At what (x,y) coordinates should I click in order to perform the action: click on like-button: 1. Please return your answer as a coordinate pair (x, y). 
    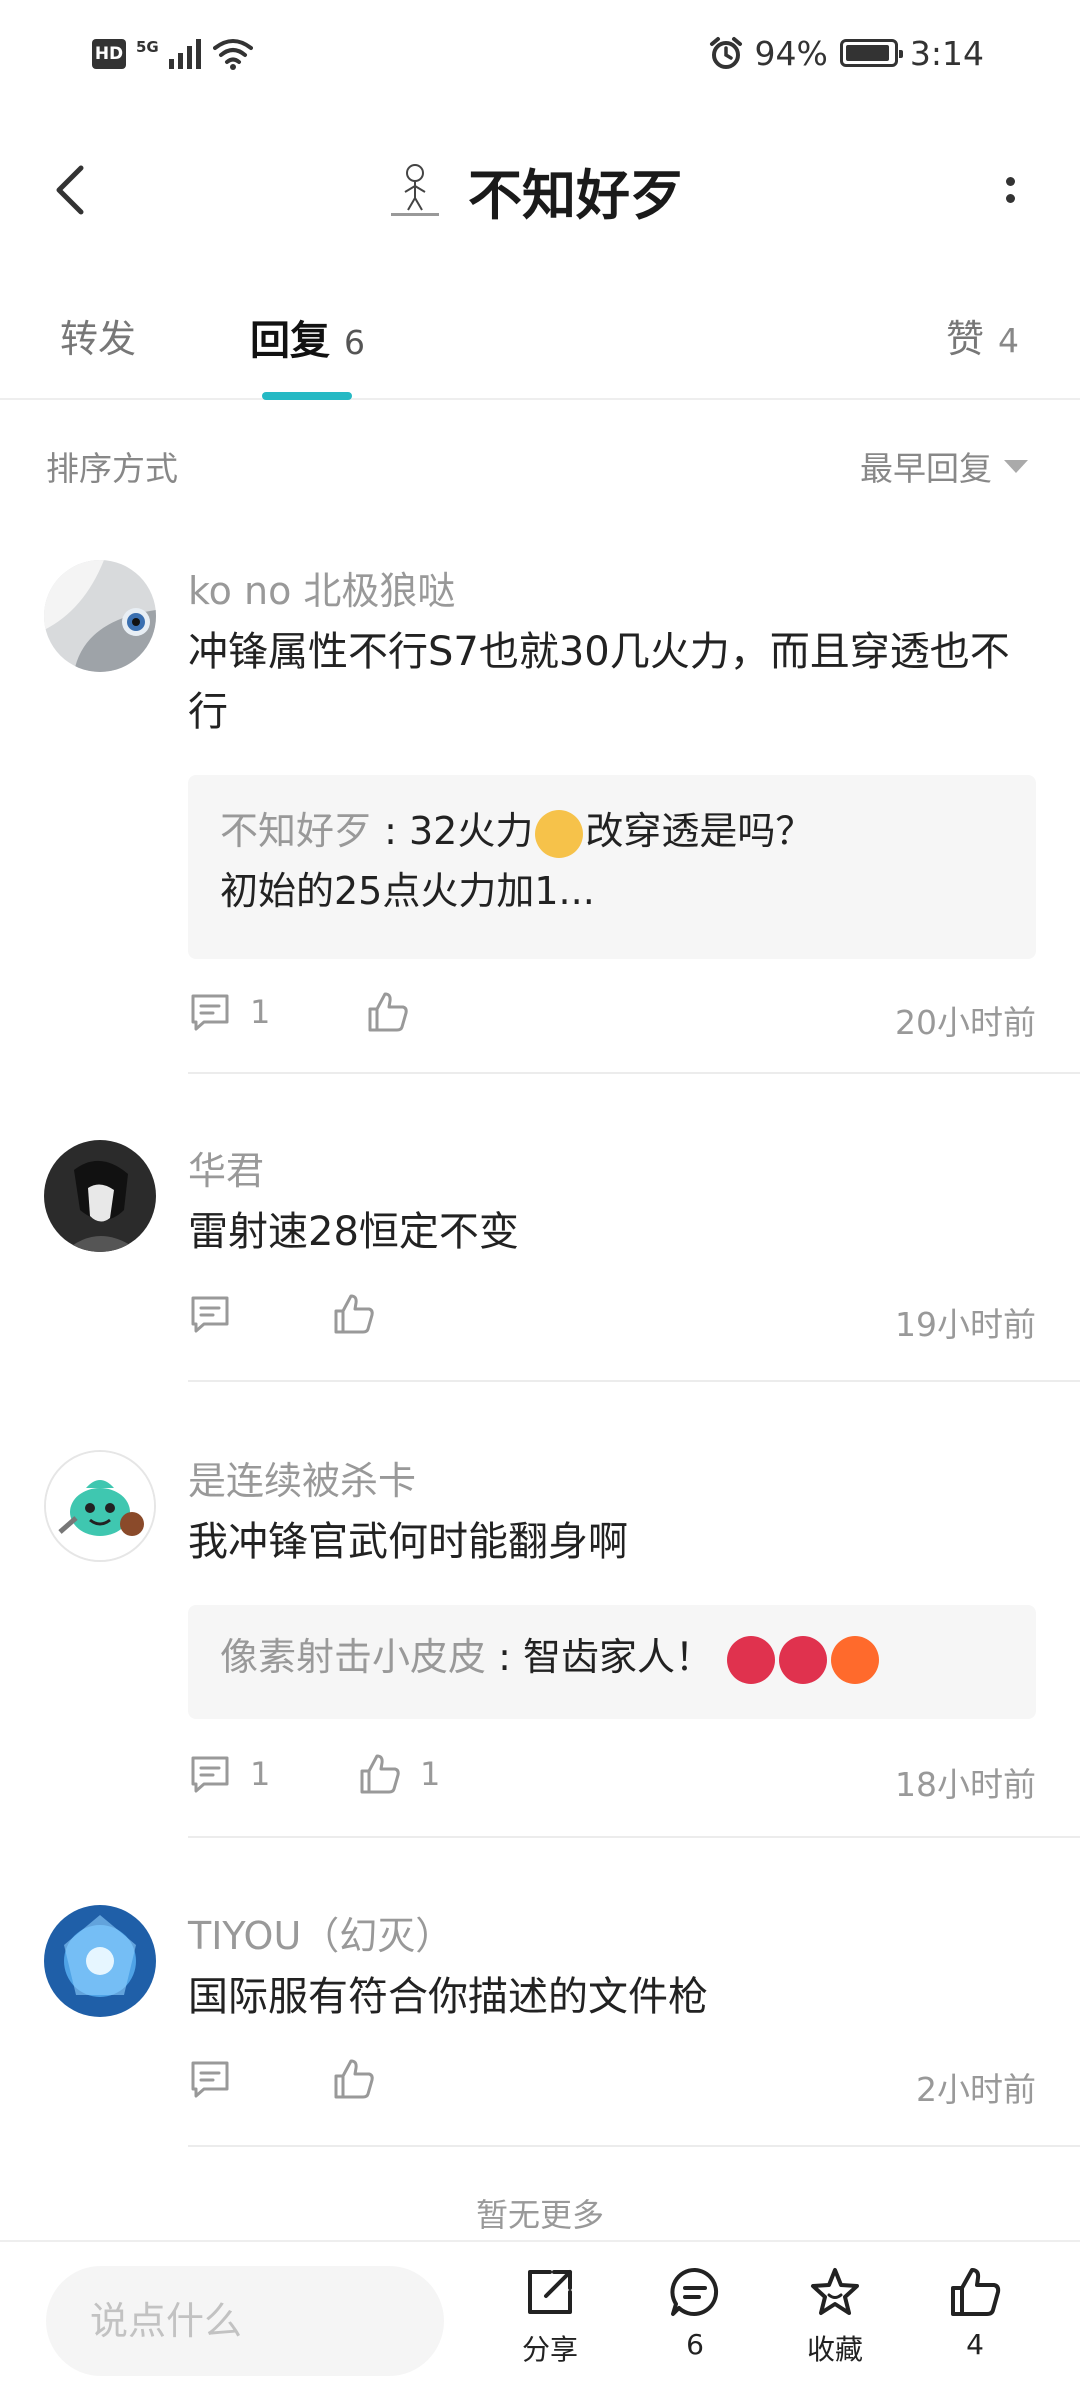
    Looking at the image, I should click on (399, 1774).